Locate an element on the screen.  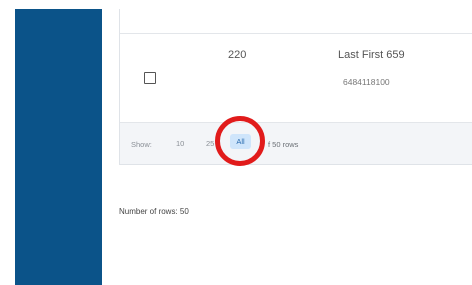
rows-info: f 50 rows is located at coordinates (283, 144).